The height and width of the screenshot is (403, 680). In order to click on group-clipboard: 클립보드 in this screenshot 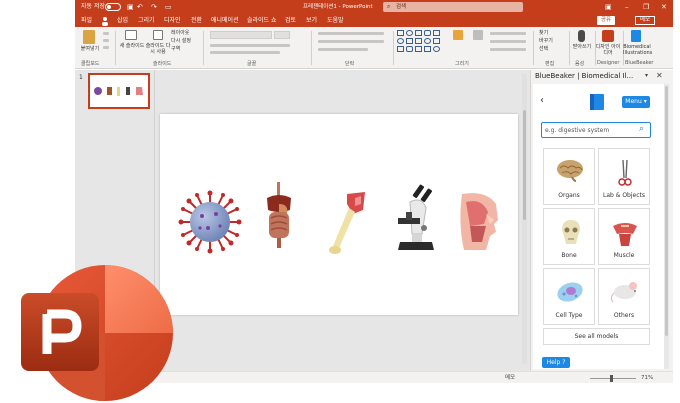, I will do `click(90, 64)`.